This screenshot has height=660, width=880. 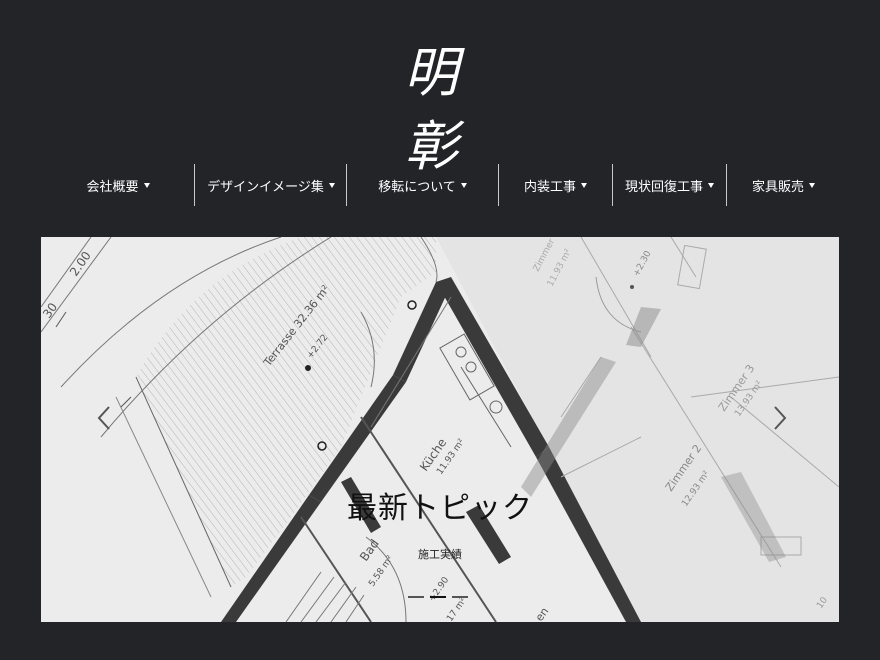 I want to click on chevron-left-icon, so click(x=103, y=418).